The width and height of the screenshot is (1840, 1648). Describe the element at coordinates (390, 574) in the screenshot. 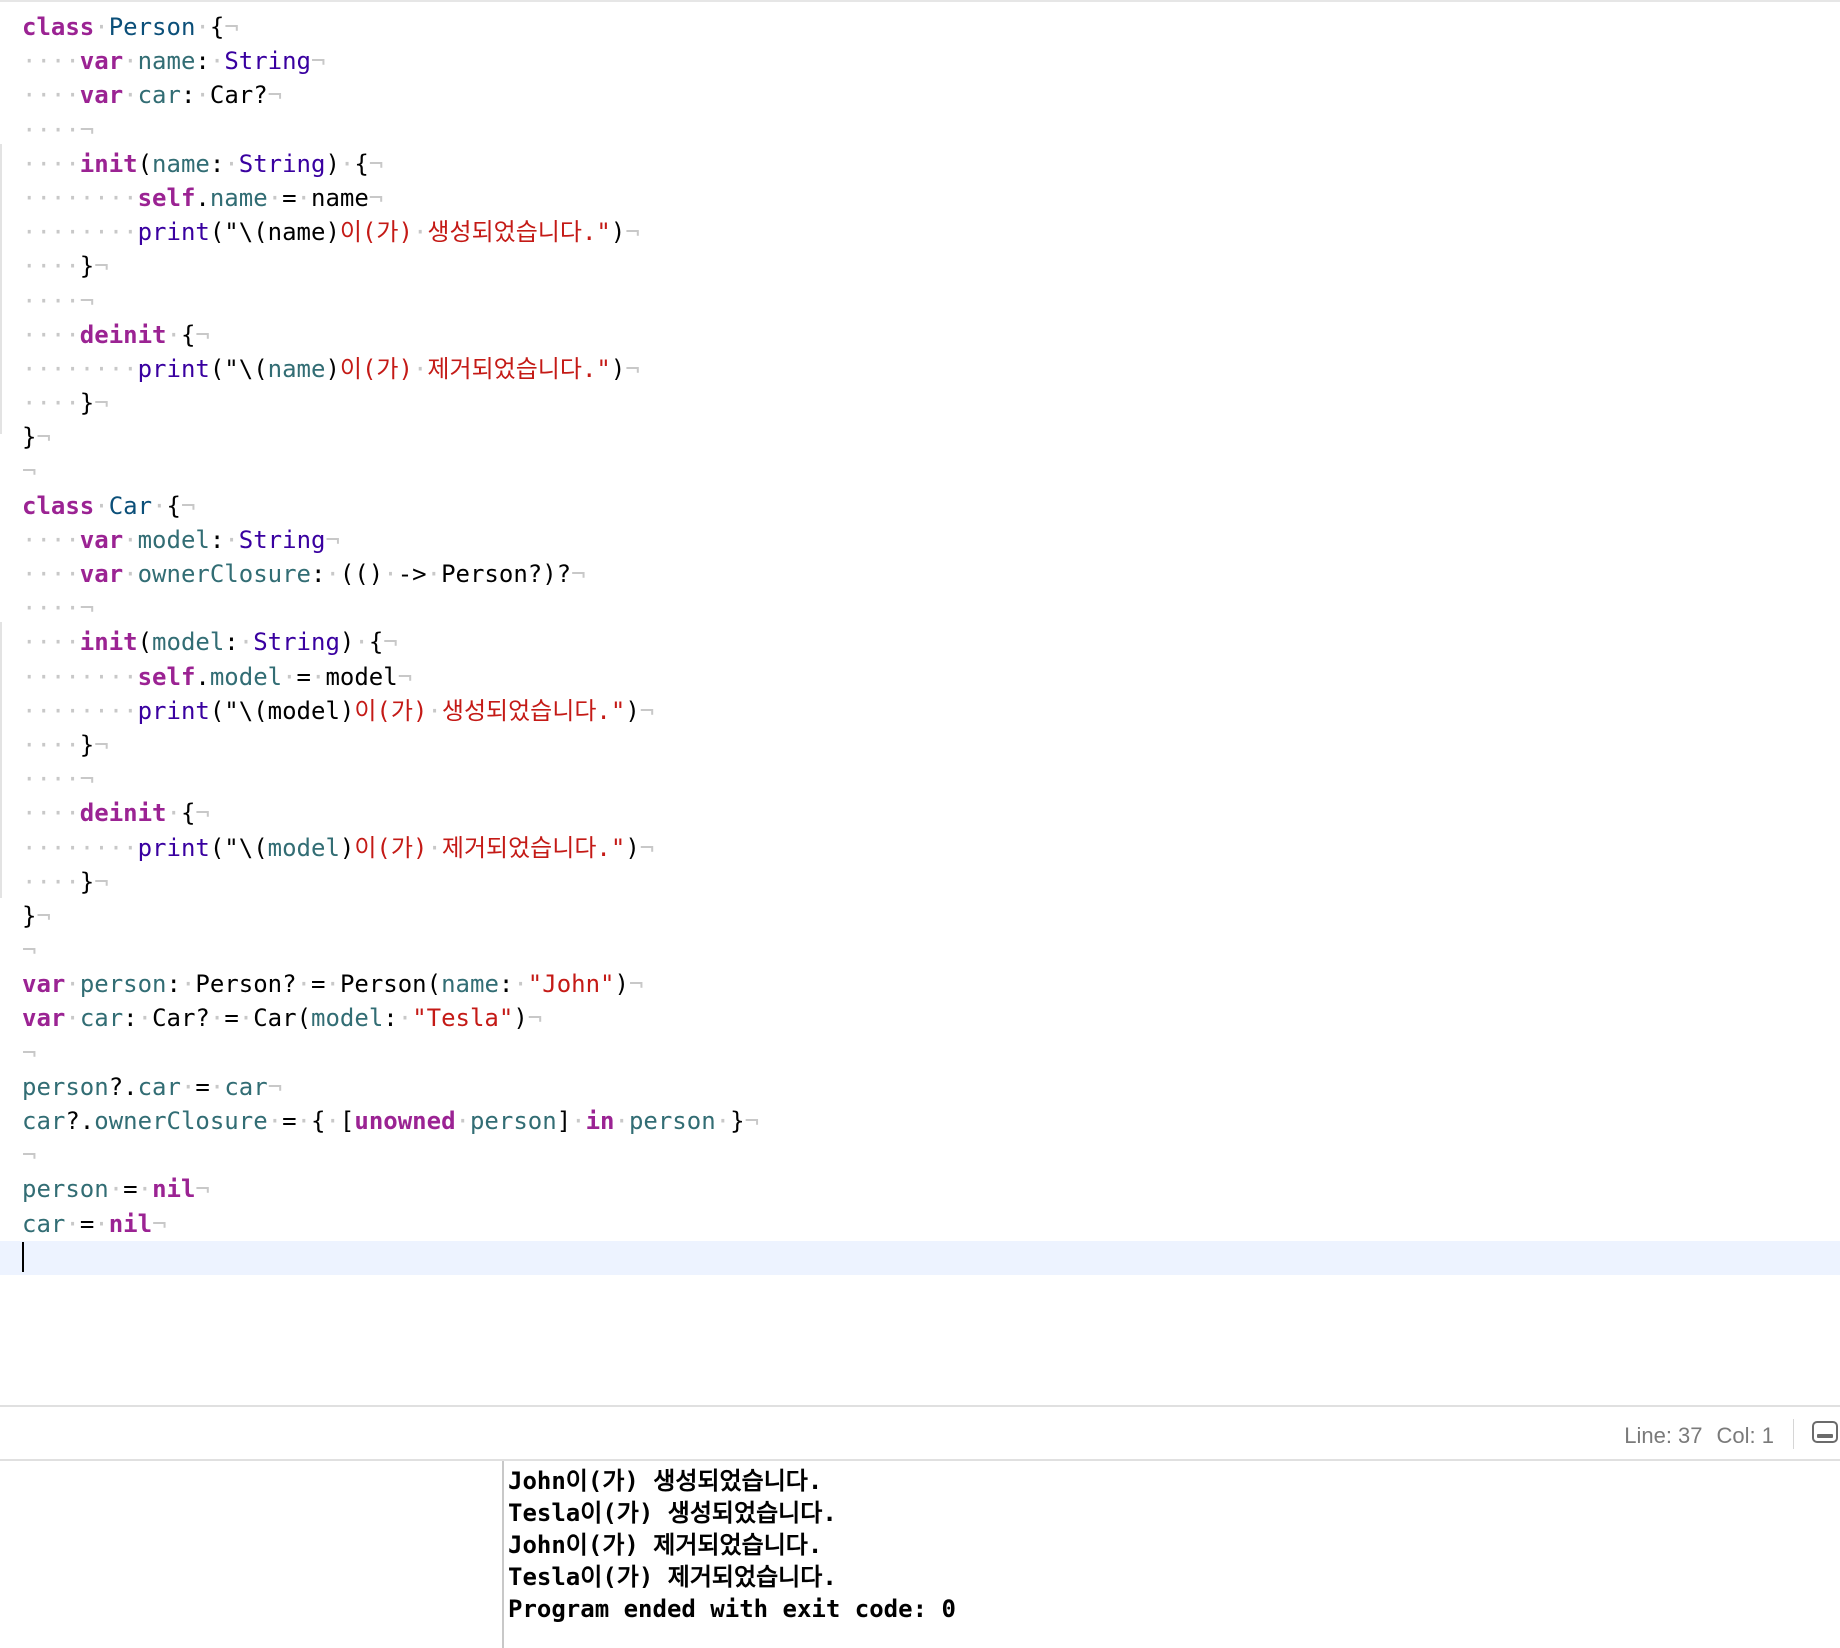

I see `code-line: ····var·ownerClosure:·(()·->·Person?)?¬` at that location.